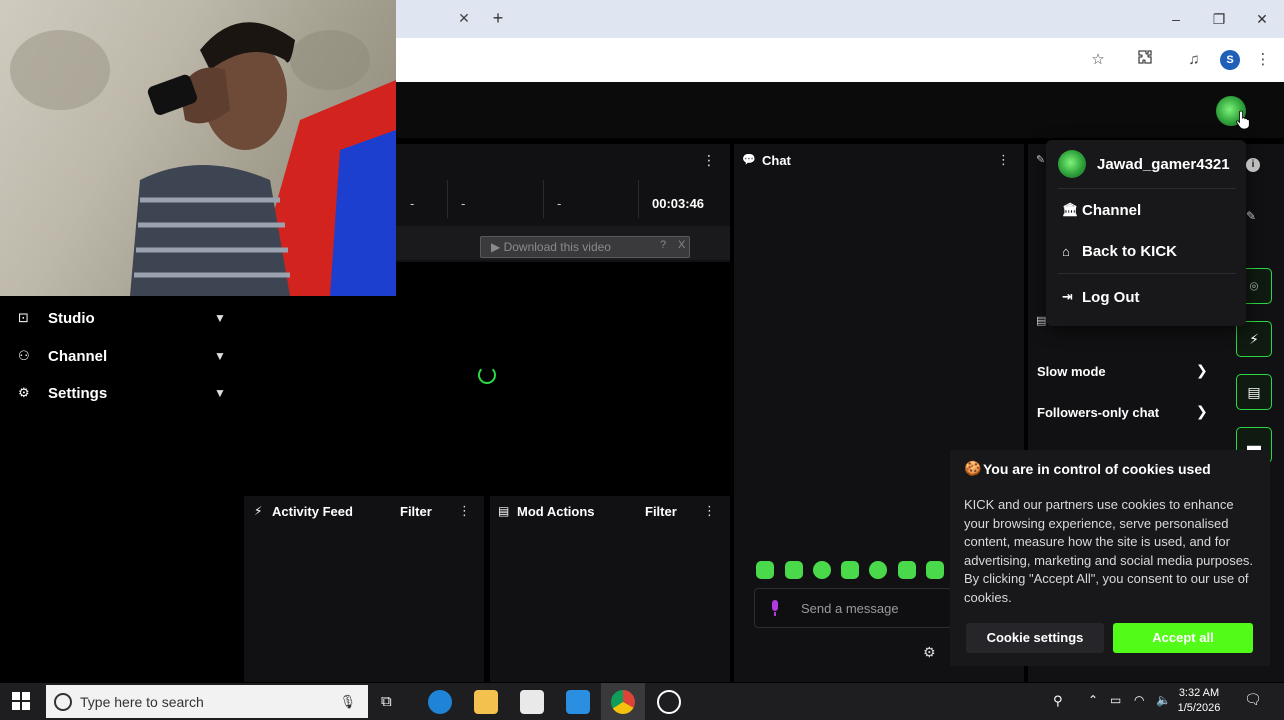  I want to click on activity-filter-button: Filter, so click(416, 511).